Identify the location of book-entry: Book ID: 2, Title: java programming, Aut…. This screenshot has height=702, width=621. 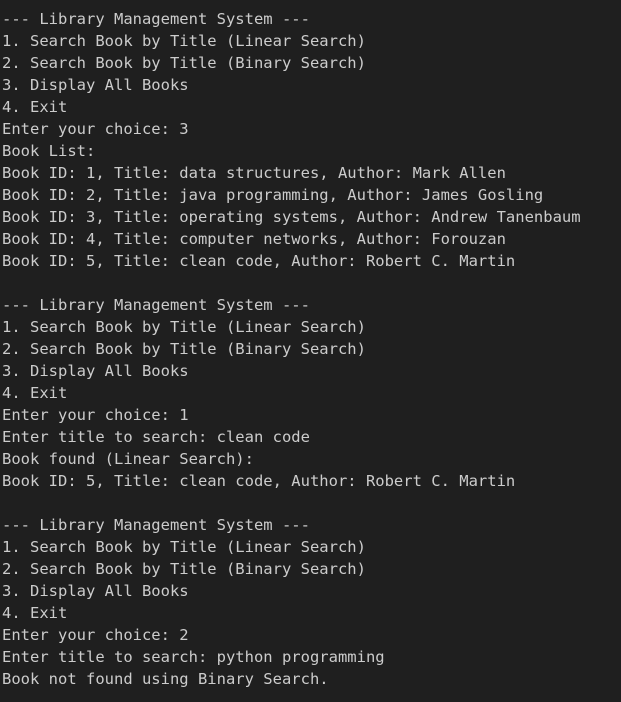
(273, 195).